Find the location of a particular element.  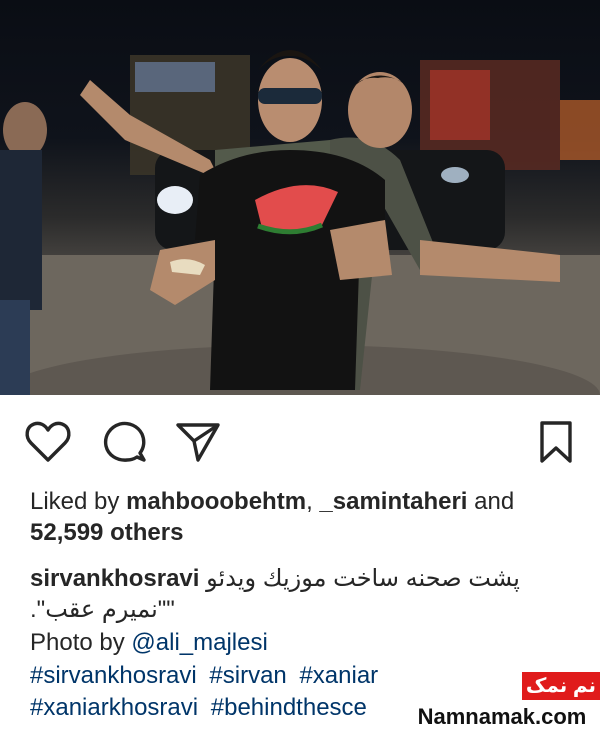

likes-count: 52,599 others is located at coordinates (106, 532).